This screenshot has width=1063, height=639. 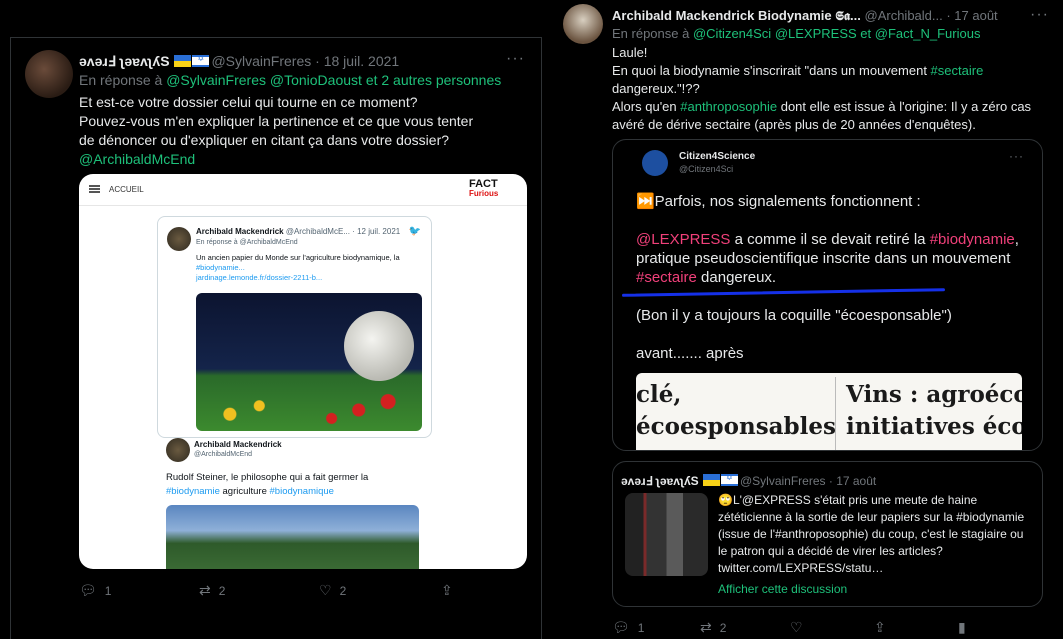 What do you see at coordinates (94, 189) in the screenshot?
I see `hamburger-menu-icon` at bounding box center [94, 189].